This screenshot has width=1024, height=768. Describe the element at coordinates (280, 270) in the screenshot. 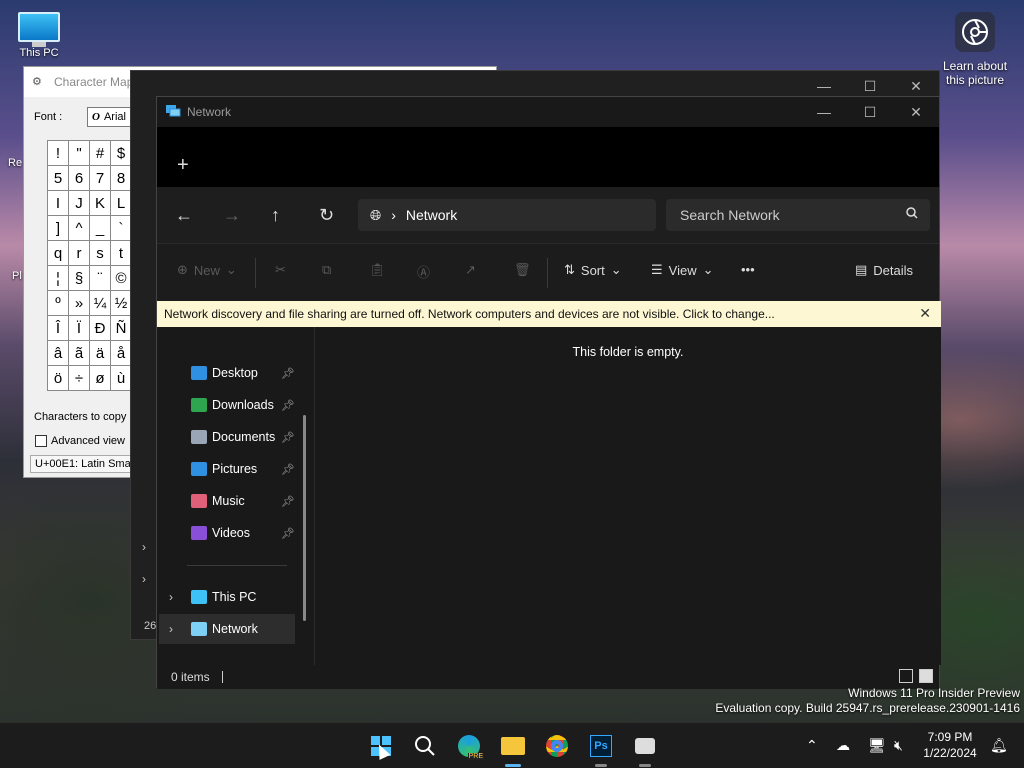

I see `cut-icon: ✂` at that location.